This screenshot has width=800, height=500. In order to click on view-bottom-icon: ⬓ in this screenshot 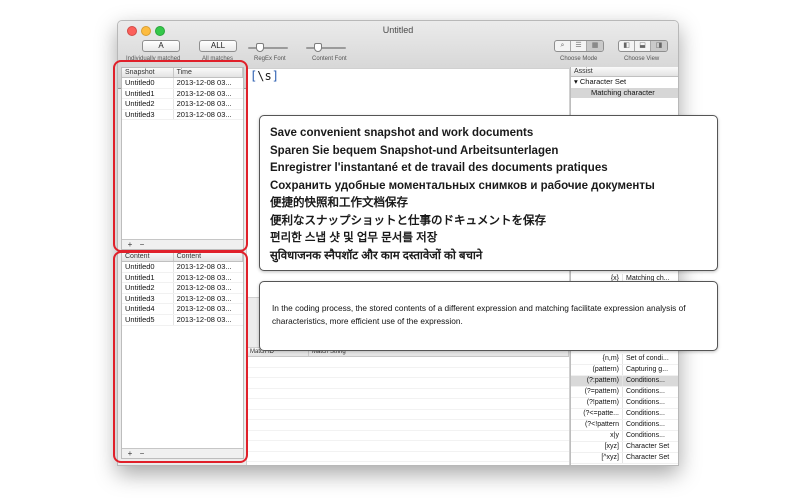, I will do `click(643, 46)`.